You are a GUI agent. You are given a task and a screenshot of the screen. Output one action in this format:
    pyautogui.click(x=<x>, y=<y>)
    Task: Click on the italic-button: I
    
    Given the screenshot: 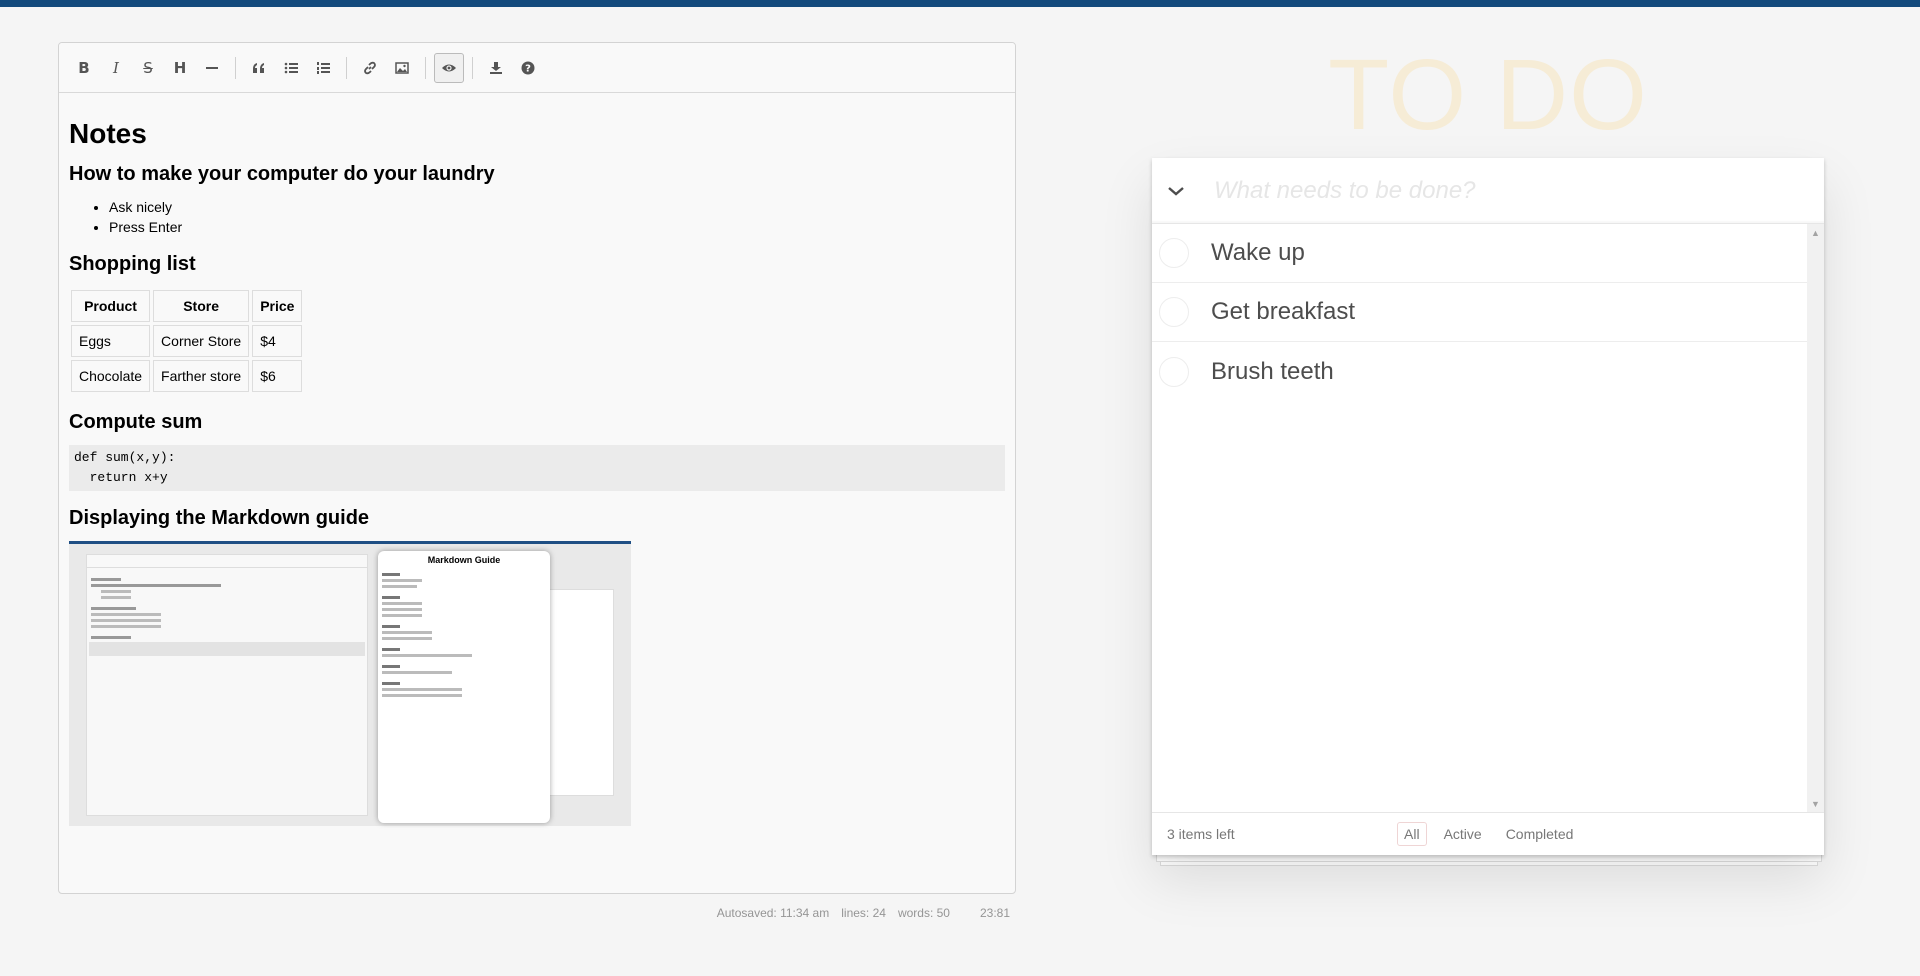 What is the action you would take?
    pyautogui.click(x=116, y=68)
    